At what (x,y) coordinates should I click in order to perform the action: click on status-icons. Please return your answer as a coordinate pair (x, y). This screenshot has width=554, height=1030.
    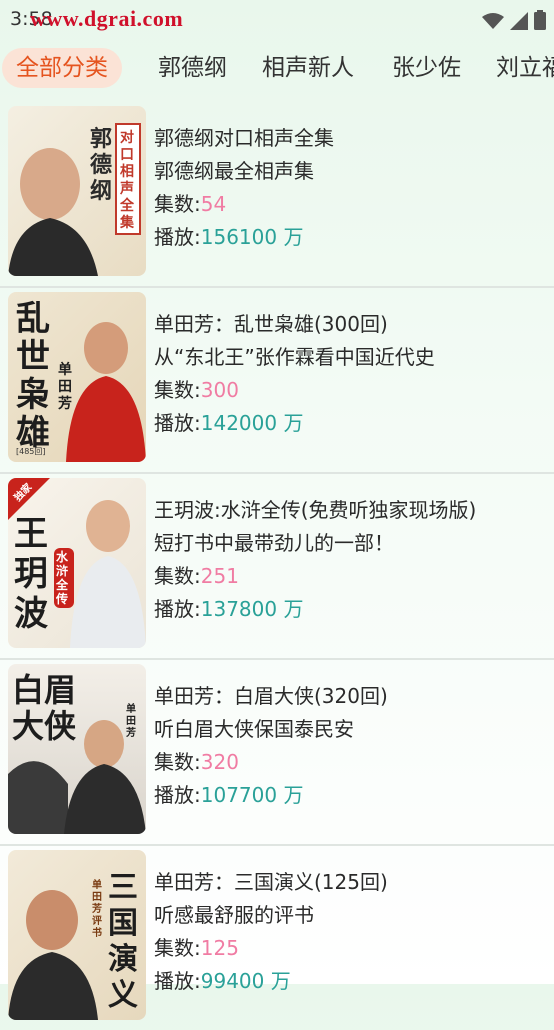
    Looking at the image, I should click on (514, 19).